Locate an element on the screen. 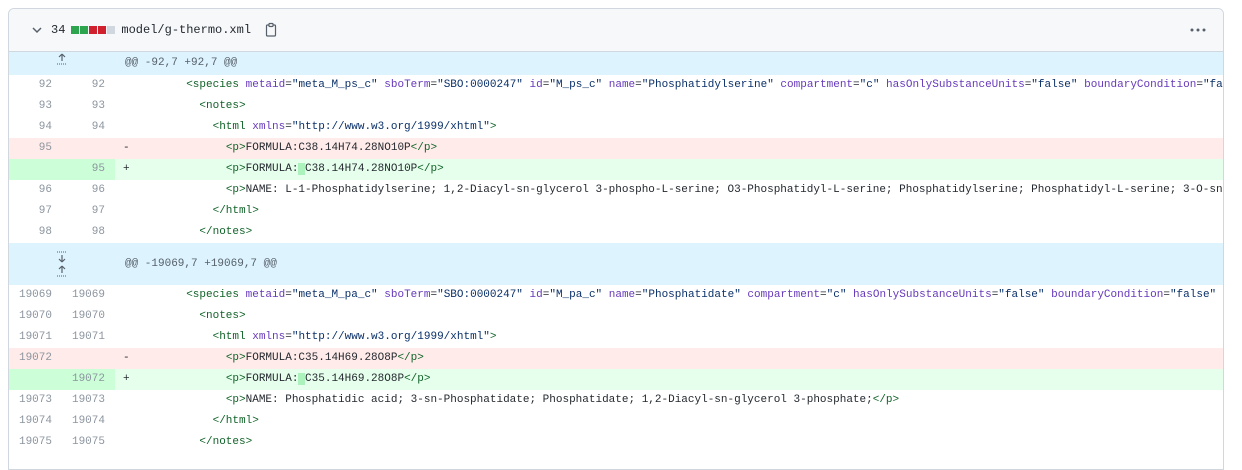 Image resolution: width=1242 pixels, height=470 pixels. diffstat-blocks is located at coordinates (93, 30).